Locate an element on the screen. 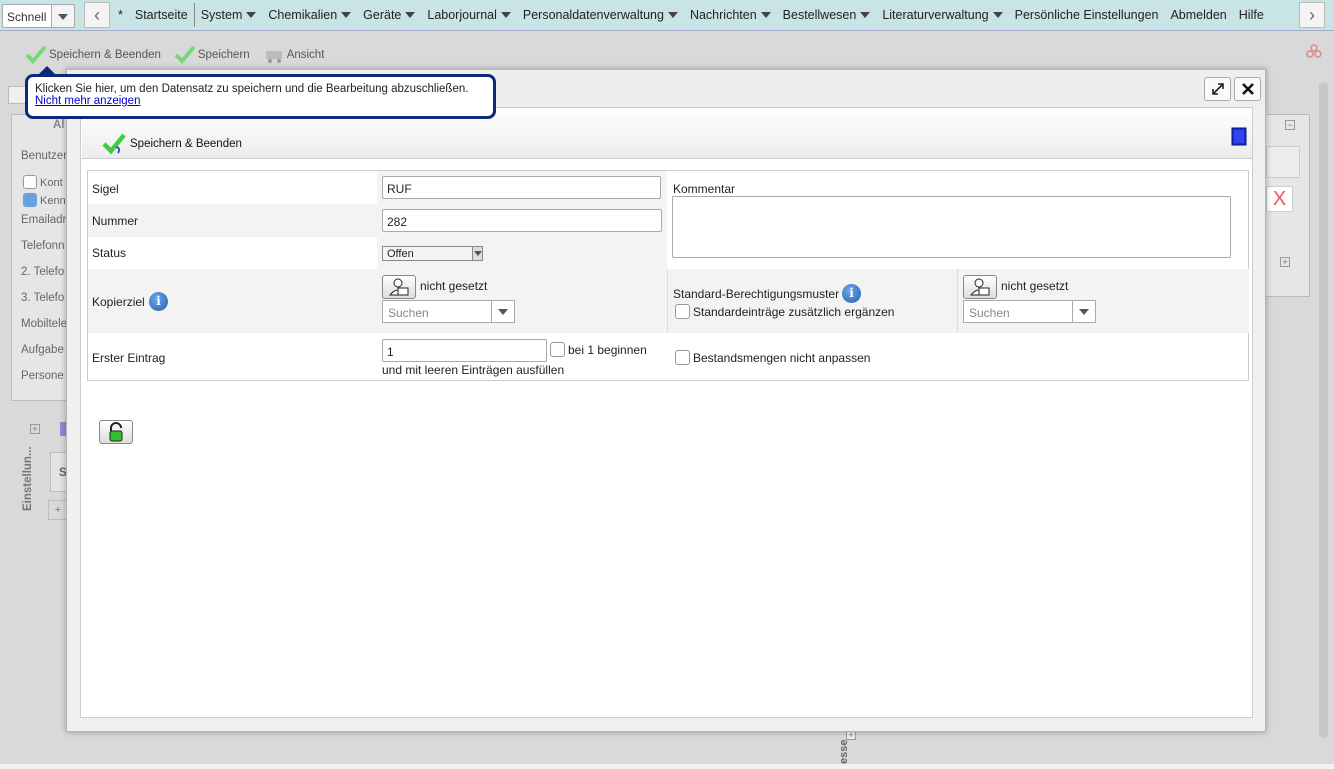 This screenshot has width=1334, height=769. background-vertical-label: esse is located at coordinates (844, 751).